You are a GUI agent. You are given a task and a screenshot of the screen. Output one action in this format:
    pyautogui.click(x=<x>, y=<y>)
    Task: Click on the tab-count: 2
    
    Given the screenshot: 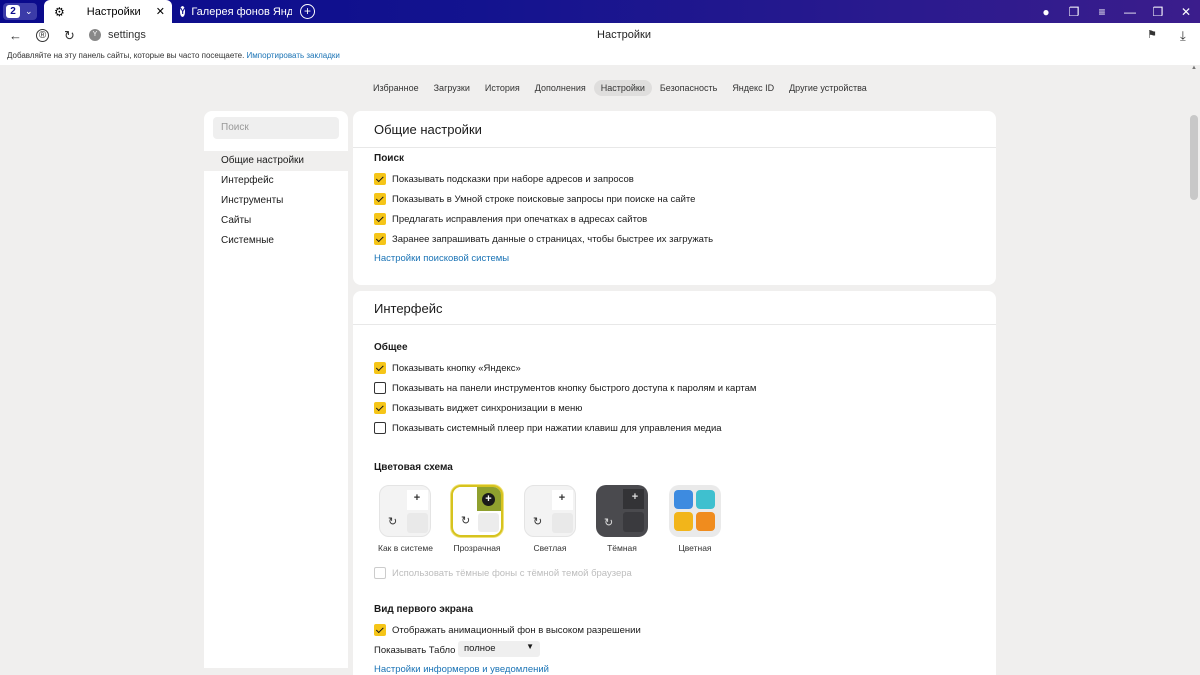 What is the action you would take?
    pyautogui.click(x=13, y=11)
    